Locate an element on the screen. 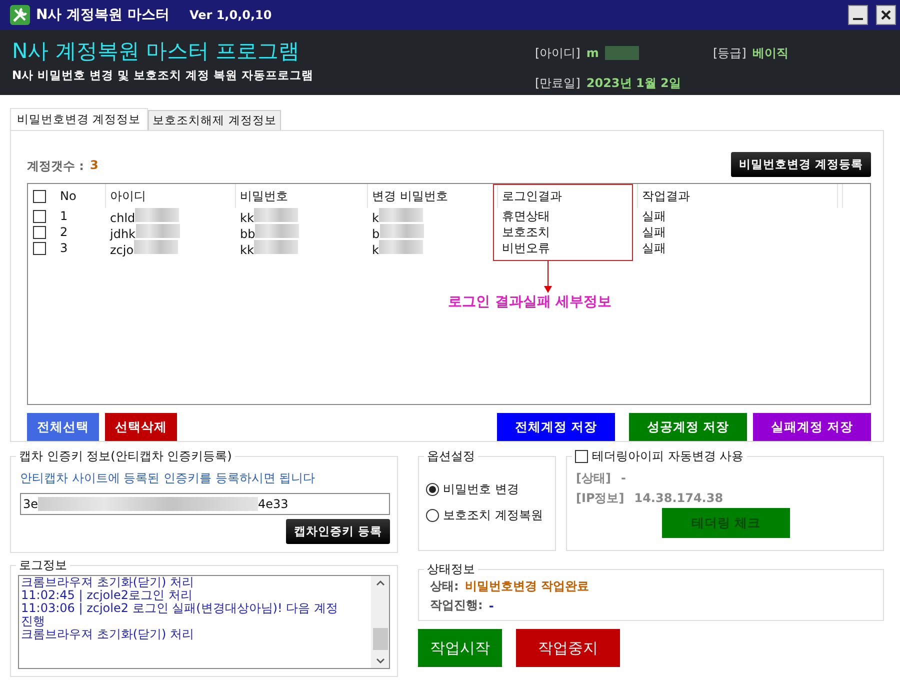 The image size is (900, 680). column-header: No is located at coordinates (81, 196).